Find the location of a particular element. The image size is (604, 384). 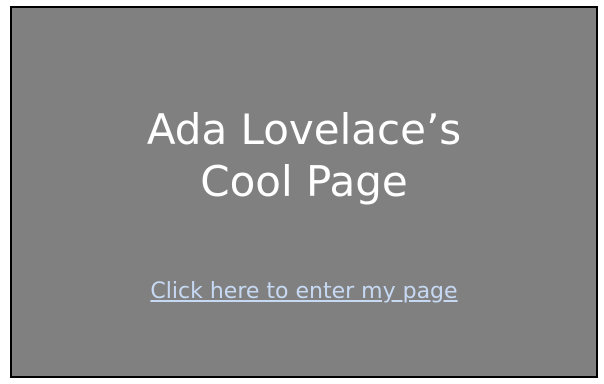

page-title-line-2: Cool Page is located at coordinates (304, 181).